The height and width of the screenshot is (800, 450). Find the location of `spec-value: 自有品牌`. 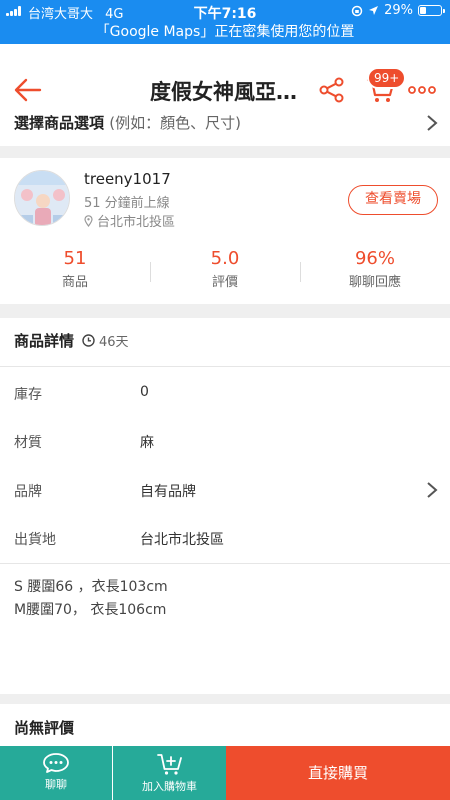

spec-value: 自有品牌 is located at coordinates (168, 492).